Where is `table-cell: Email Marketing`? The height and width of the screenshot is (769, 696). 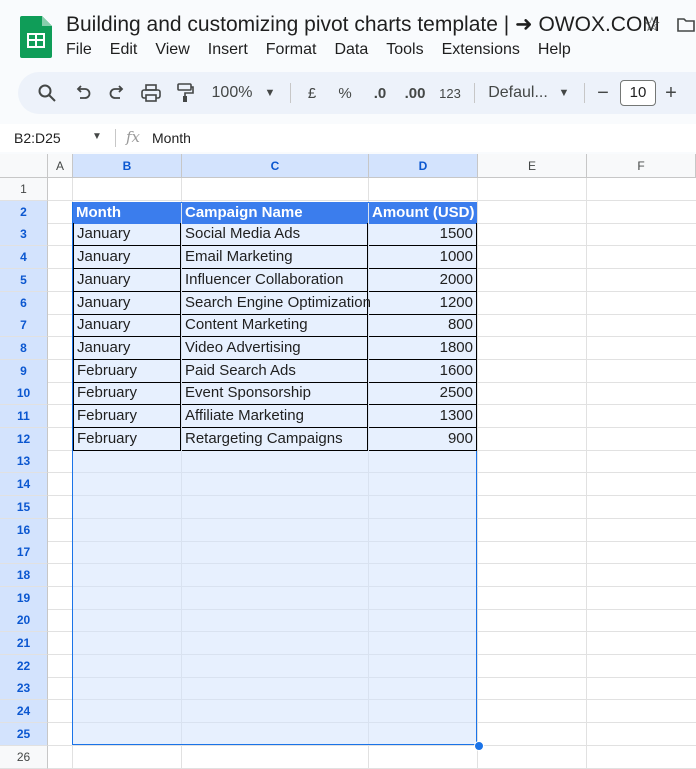 table-cell: Email Marketing is located at coordinates (275, 257).